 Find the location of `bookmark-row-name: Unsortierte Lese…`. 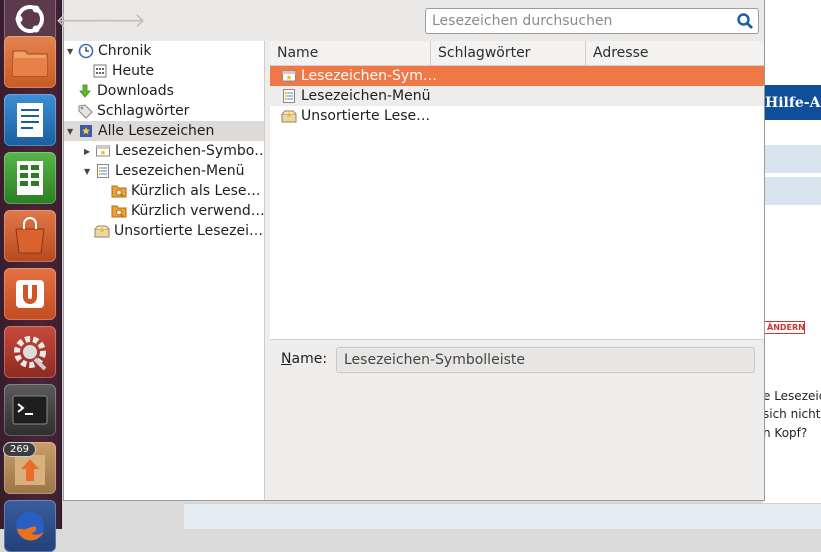

bookmark-row-name: Unsortierte Lese… is located at coordinates (366, 116).